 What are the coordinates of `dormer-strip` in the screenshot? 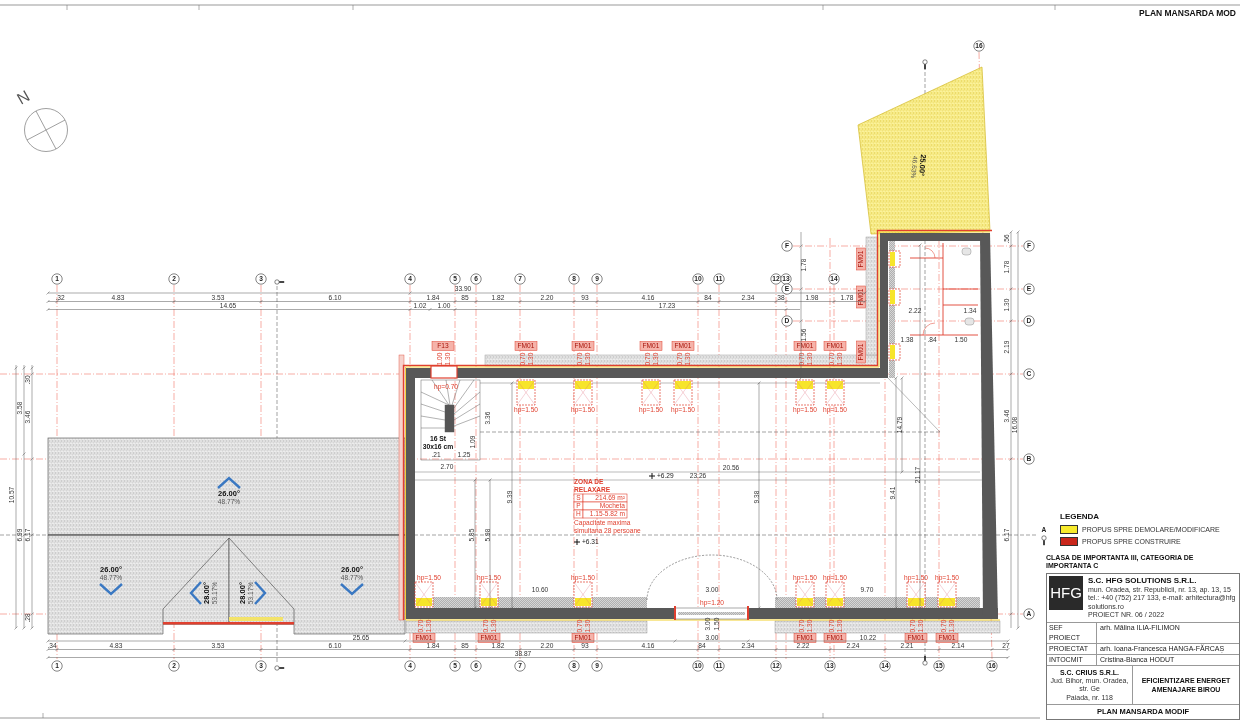 It's located at (256, 619).